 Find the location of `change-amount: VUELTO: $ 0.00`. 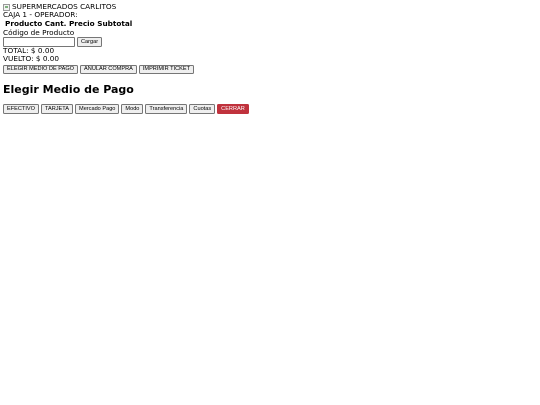

change-amount: VUELTO: $ 0.00 is located at coordinates (31, 59).